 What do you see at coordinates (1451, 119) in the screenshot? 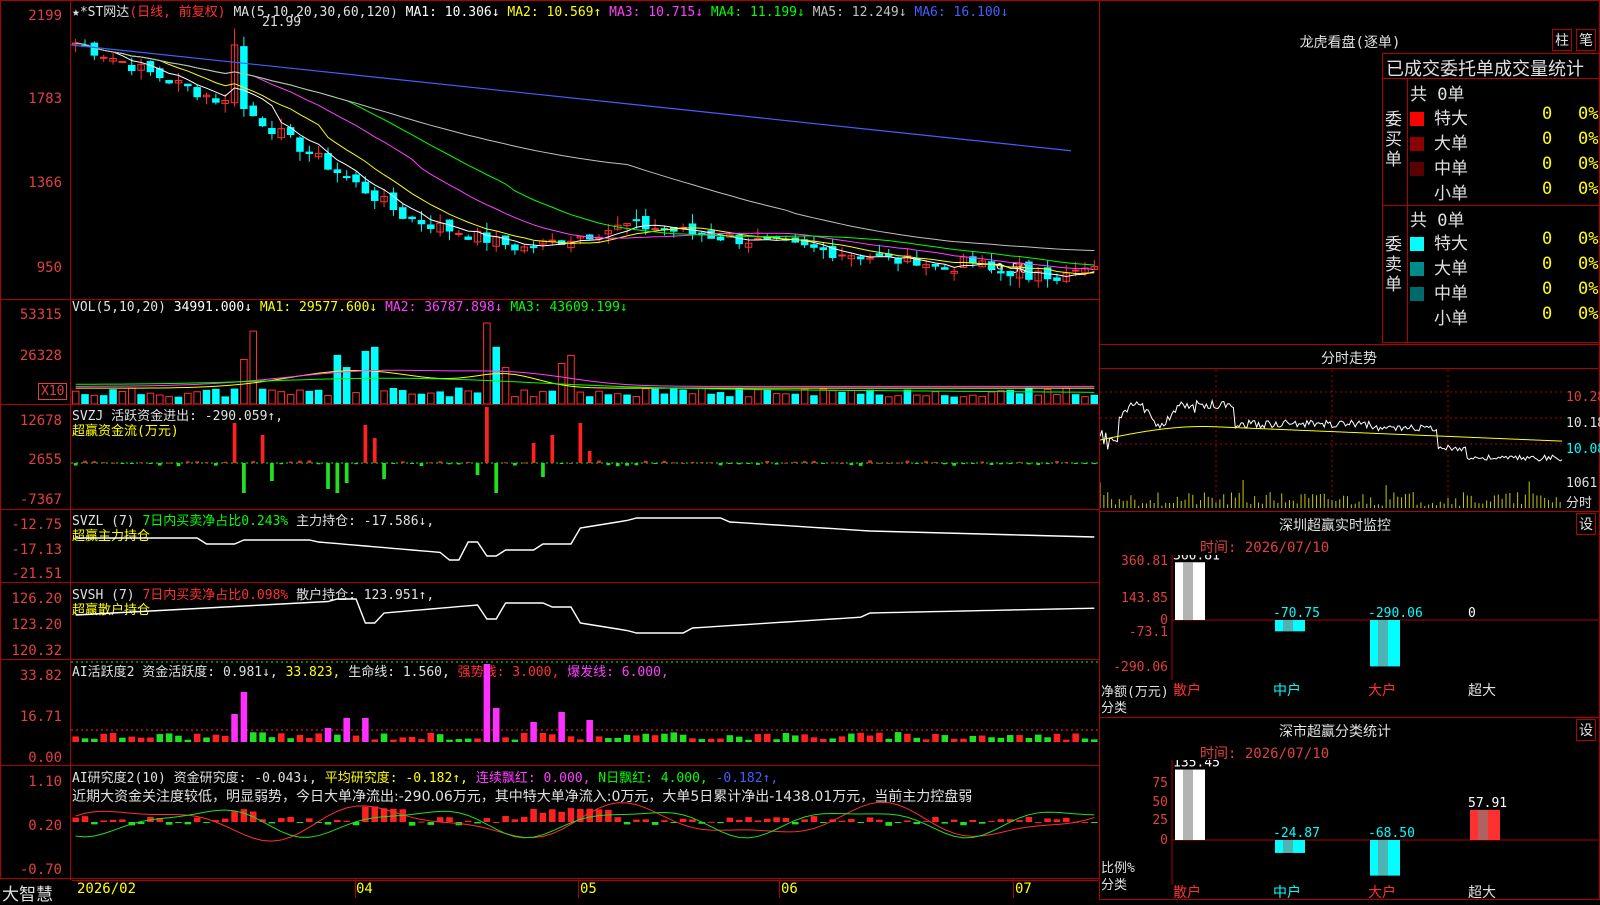
I see `row-name: 特大` at bounding box center [1451, 119].